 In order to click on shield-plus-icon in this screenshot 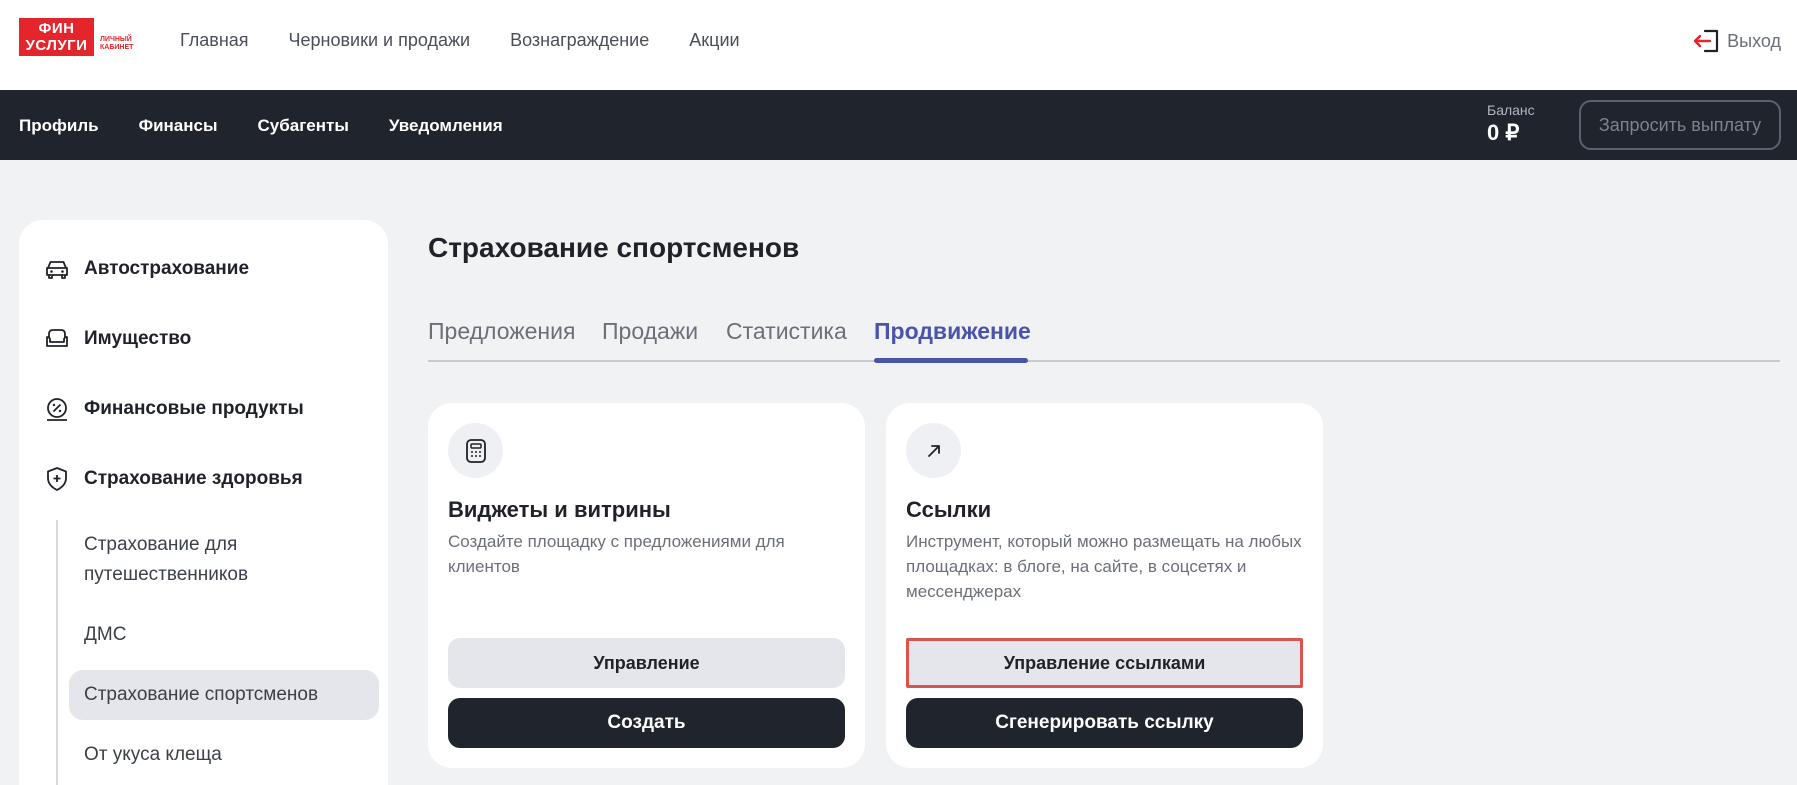, I will do `click(57, 479)`.